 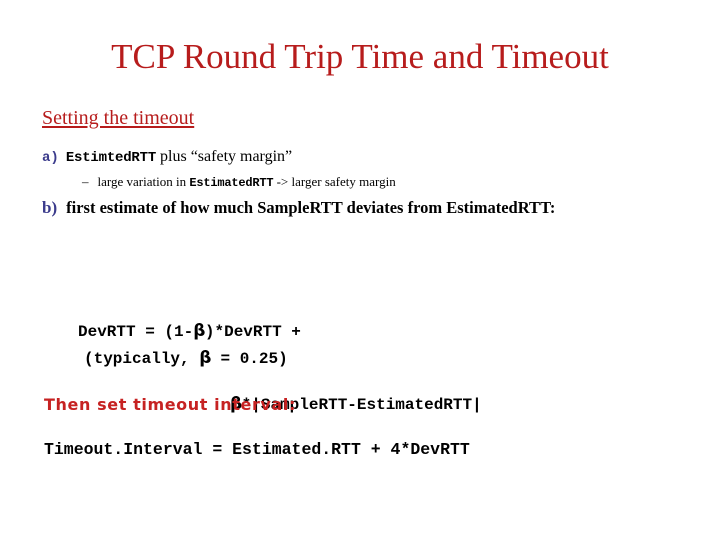 I want to click on list-item: a) EstimtedRTT plus “safety margin”, so click(x=362, y=157).